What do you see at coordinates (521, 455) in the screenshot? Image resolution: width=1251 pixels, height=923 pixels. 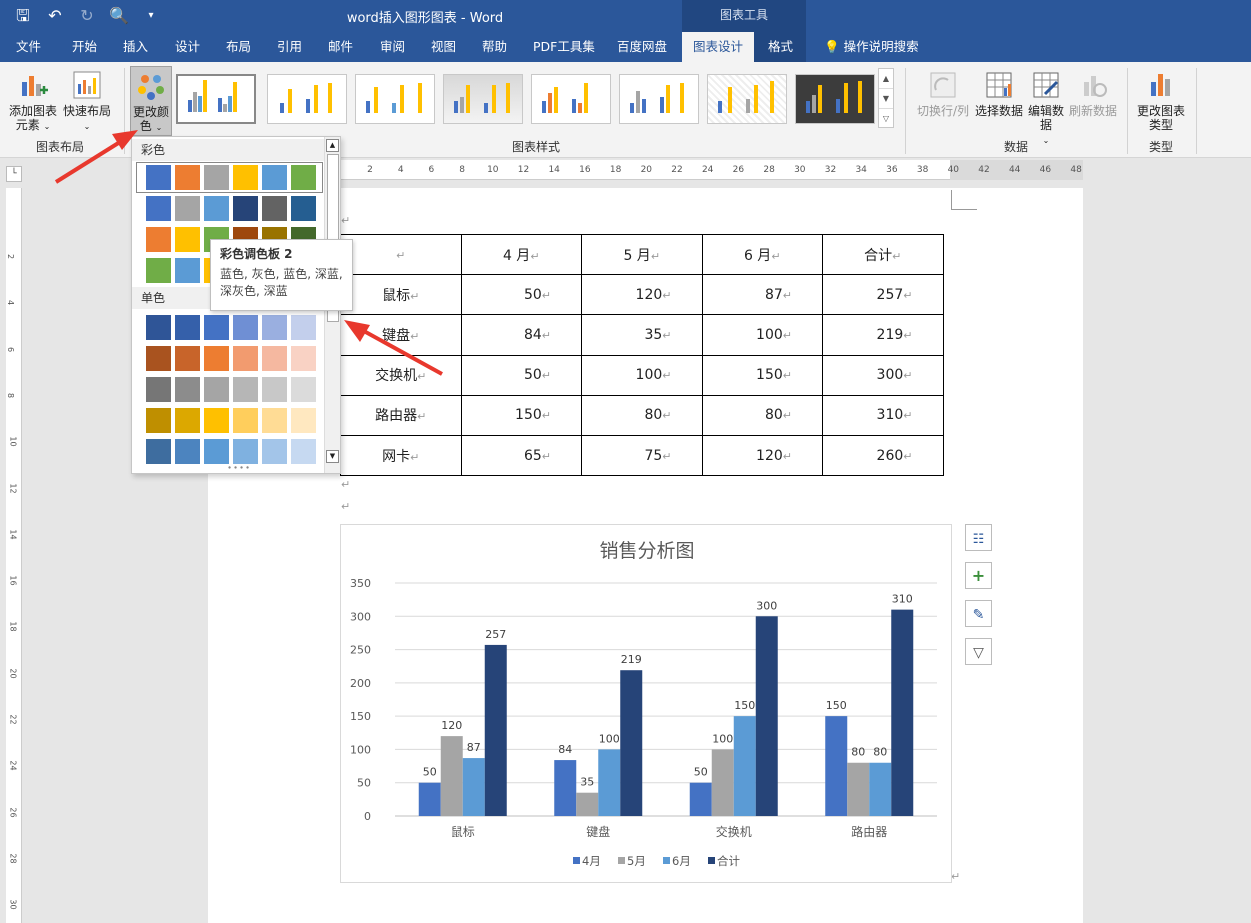 I see `table-cell: 65↵` at bounding box center [521, 455].